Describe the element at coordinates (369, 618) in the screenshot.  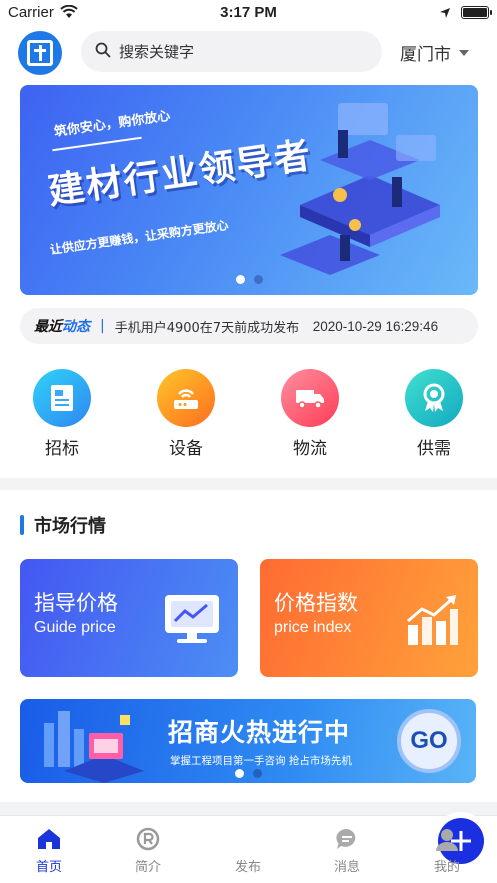
I see `price-index-card: 价格指数 price index` at that location.